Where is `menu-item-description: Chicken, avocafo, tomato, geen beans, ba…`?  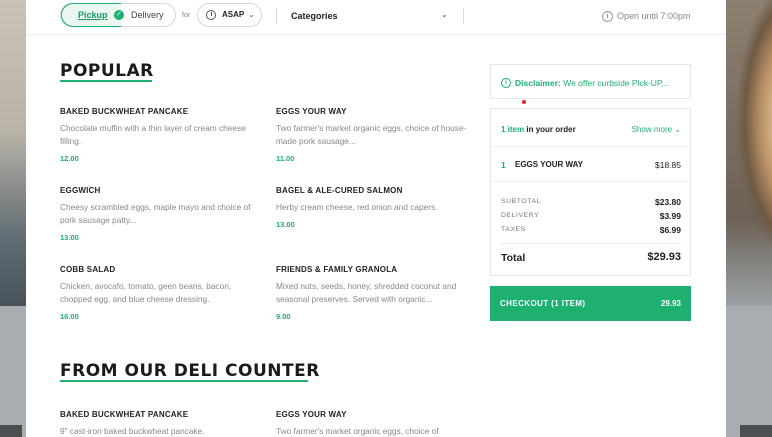 menu-item-description: Chicken, avocafo, tomato, geen beans, ba… is located at coordinates (146, 292).